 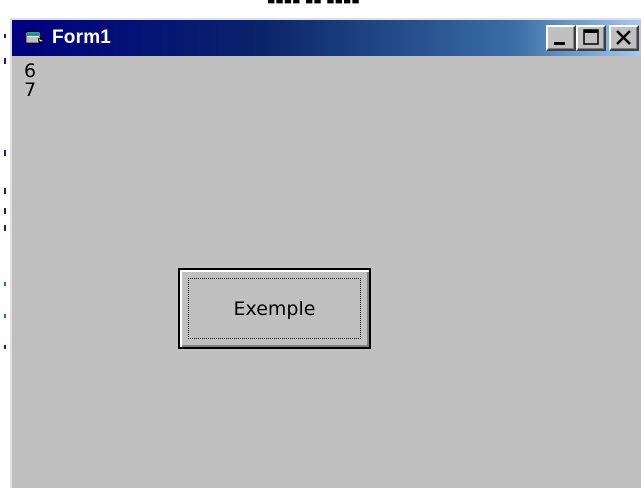 What do you see at coordinates (559, 43) in the screenshot?
I see `minimize-icon` at bounding box center [559, 43].